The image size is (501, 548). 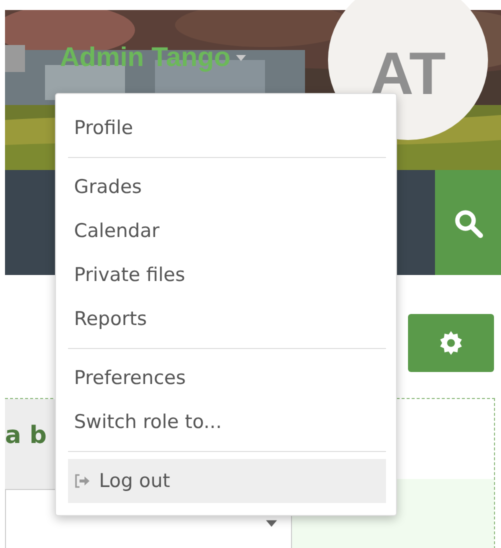 I want to click on settings-button, so click(x=451, y=343).